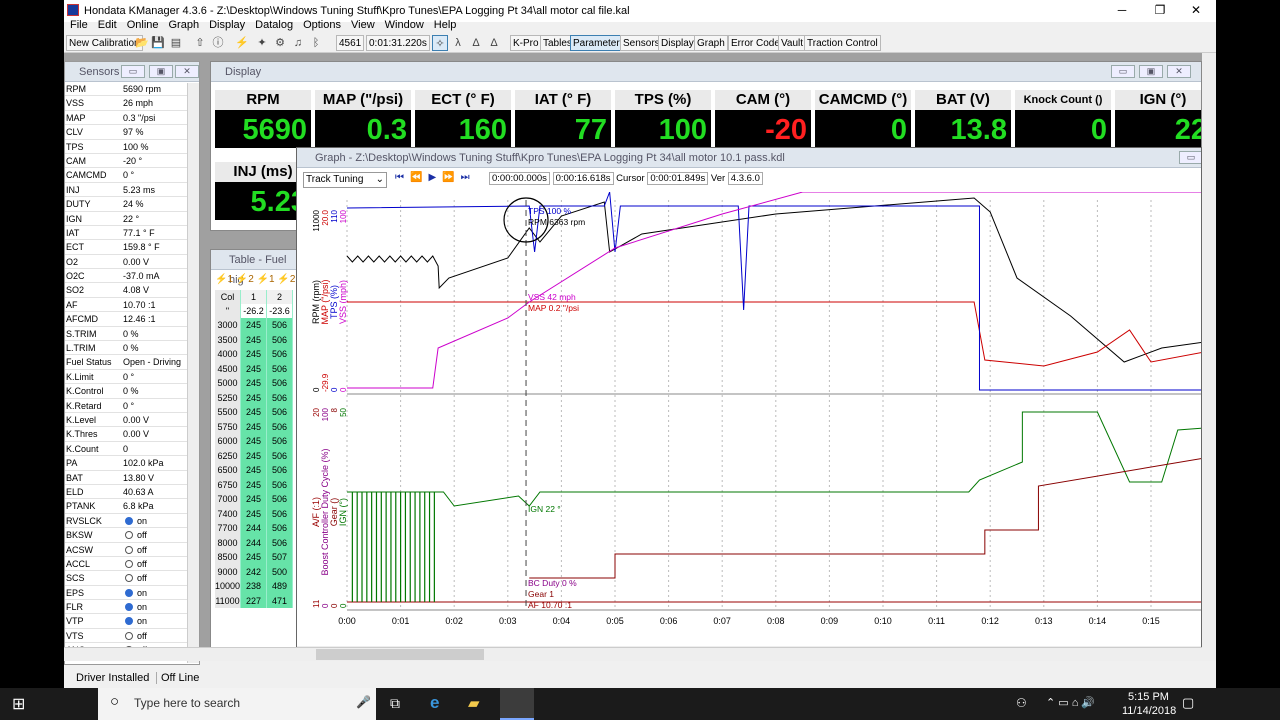 This screenshot has height=720, width=1280. Describe the element at coordinates (176, 43) in the screenshot. I see `upload-icon: ▤` at that location.